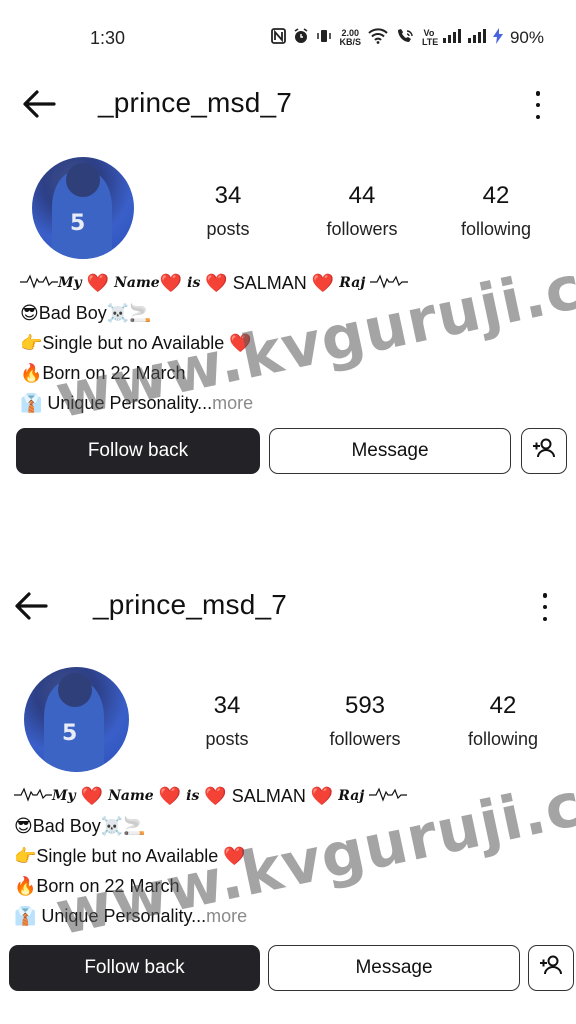  I want to click on charging-icon, so click(497, 38).